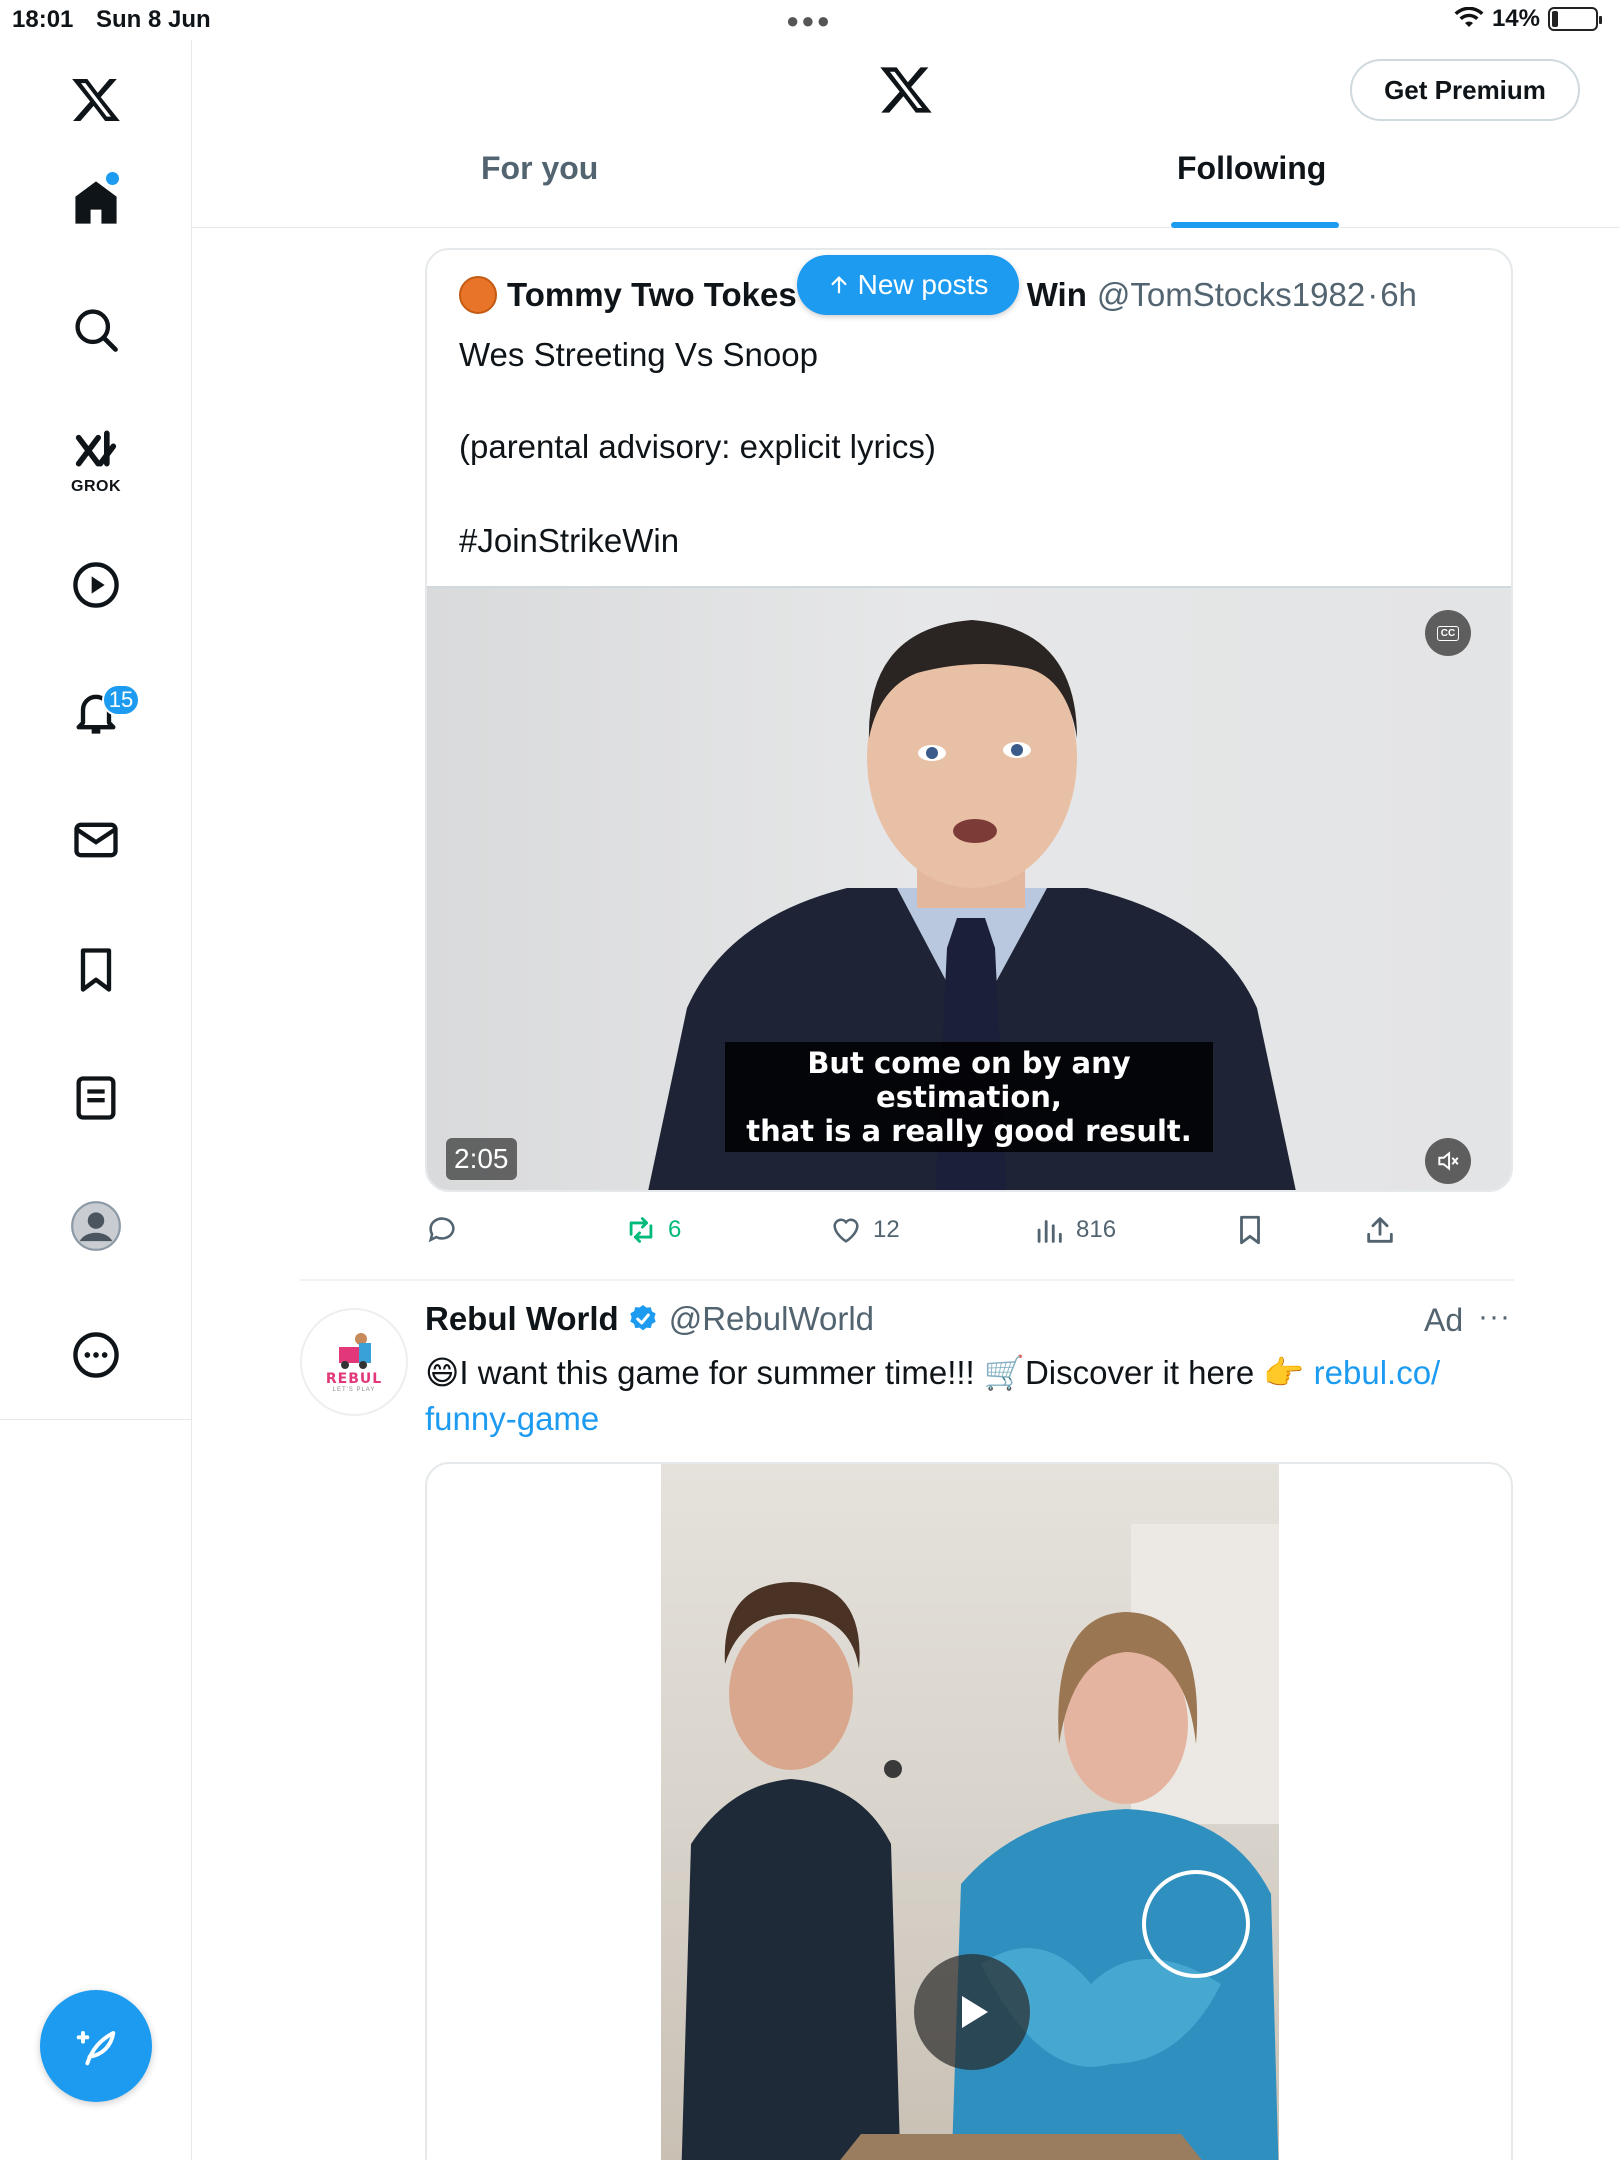  I want to click on sidebar, so click(96, 730).